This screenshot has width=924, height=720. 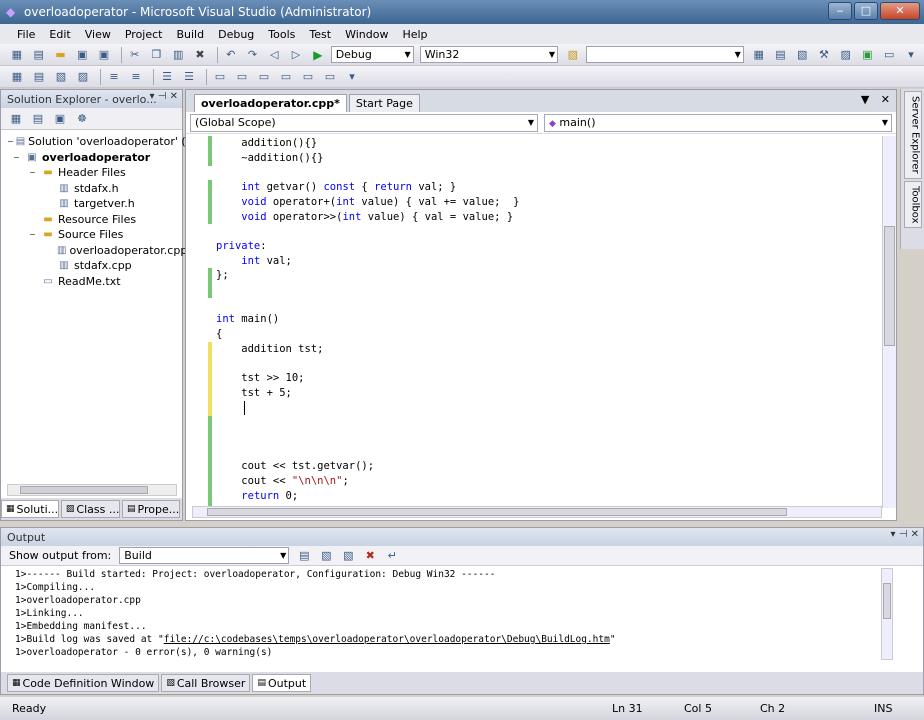 What do you see at coordinates (270, 103) in the screenshot?
I see `tab-overloadoperator-cpp: overloadoperator.cpp*` at bounding box center [270, 103].